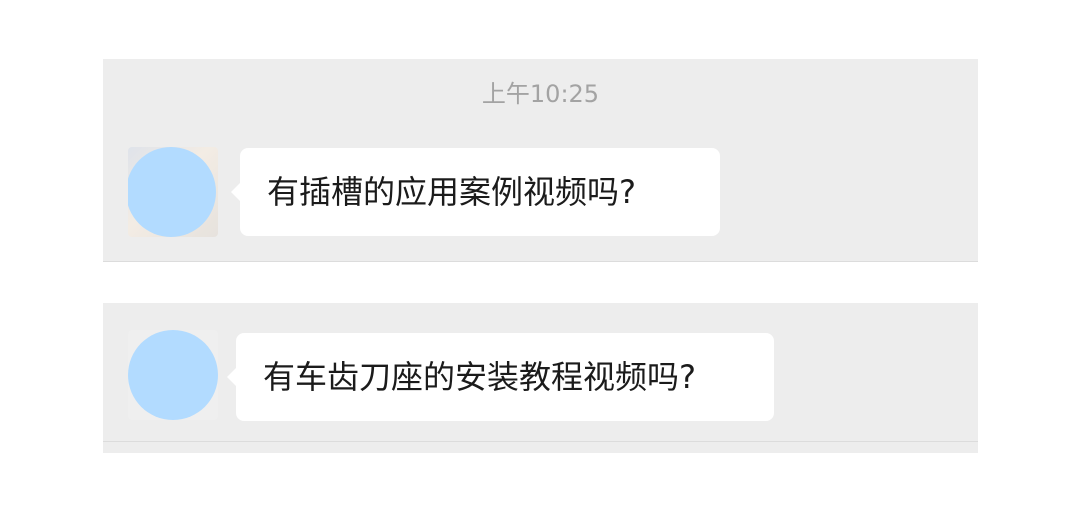 This screenshot has width=1080, height=505. I want to click on message-bubble-2: 有车齿刀座的安装教程视频吗?, so click(500, 377).